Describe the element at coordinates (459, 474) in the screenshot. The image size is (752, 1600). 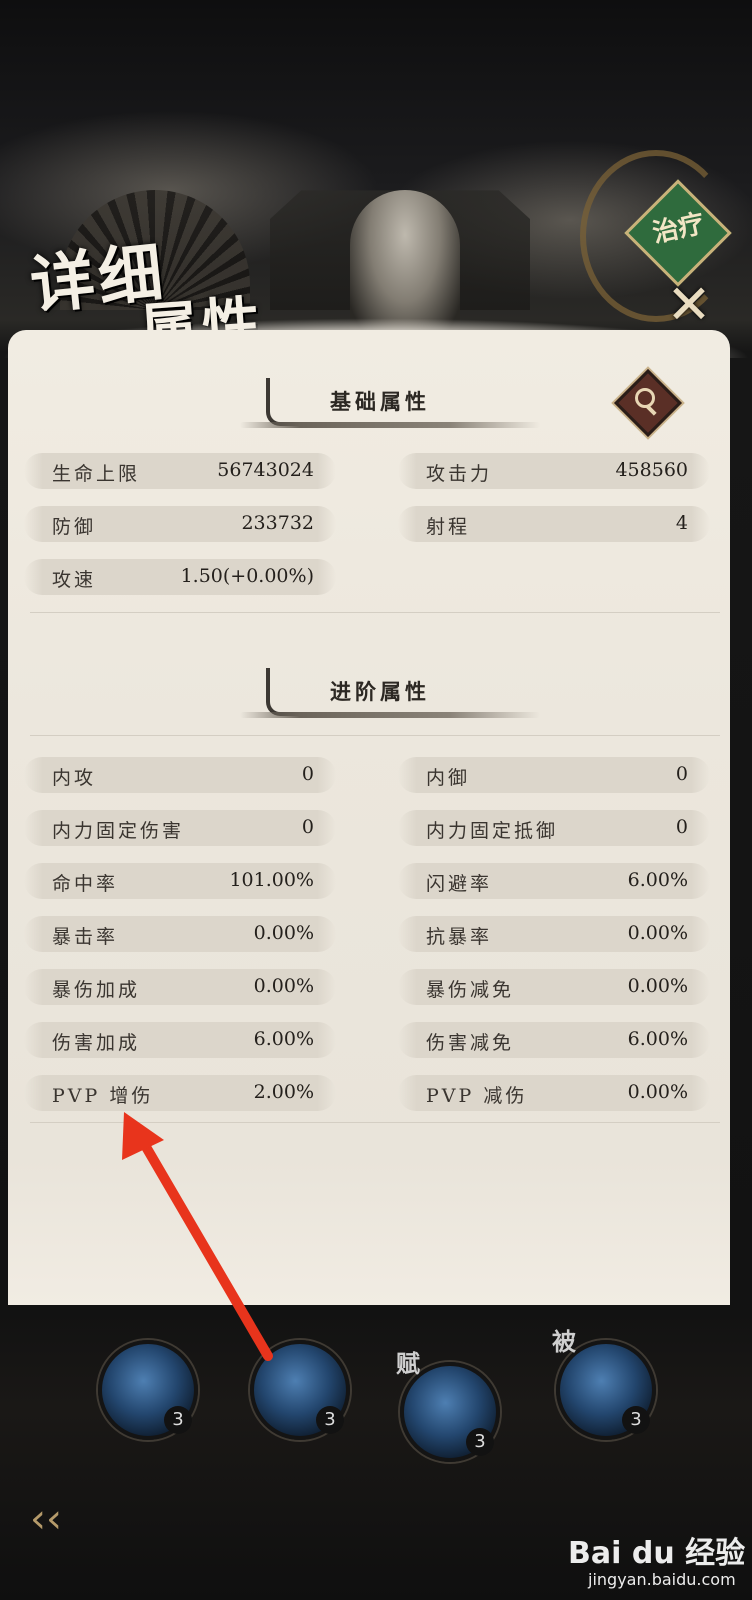
I see `stat-label: 攻击力` at that location.